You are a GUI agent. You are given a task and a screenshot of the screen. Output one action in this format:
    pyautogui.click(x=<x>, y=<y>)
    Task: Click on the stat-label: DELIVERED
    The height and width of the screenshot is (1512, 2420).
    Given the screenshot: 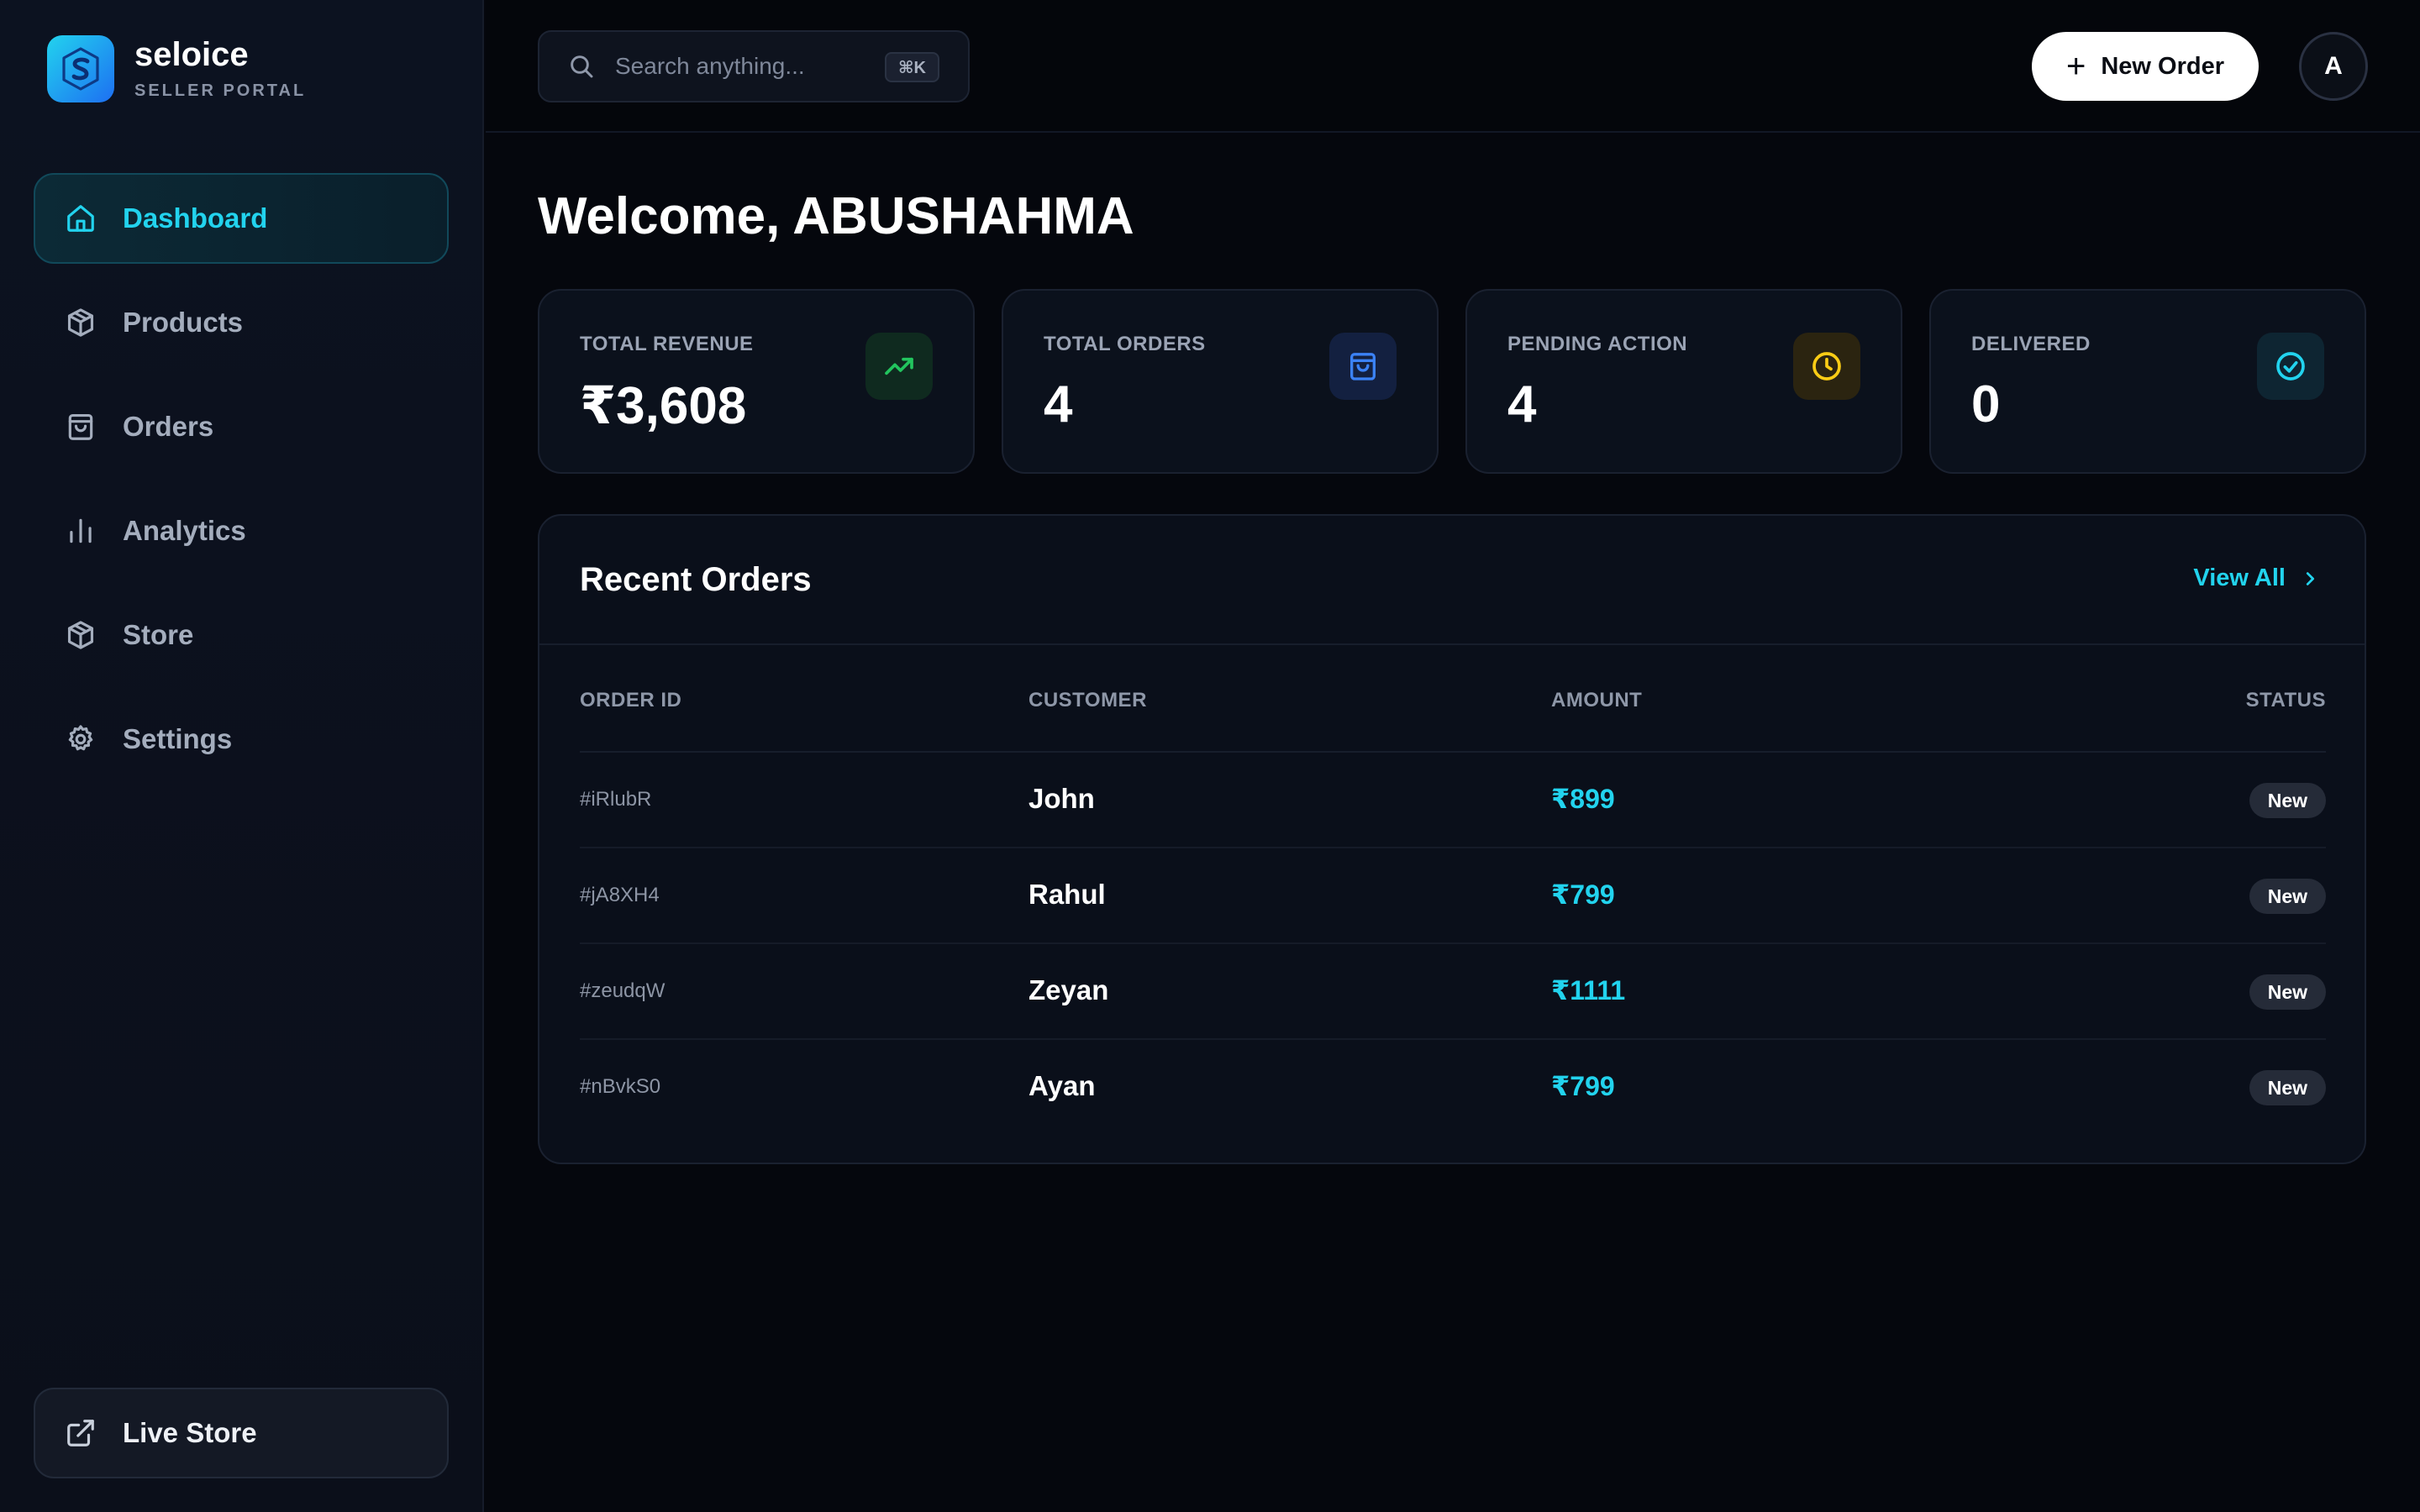 What is the action you would take?
    pyautogui.click(x=2031, y=344)
    